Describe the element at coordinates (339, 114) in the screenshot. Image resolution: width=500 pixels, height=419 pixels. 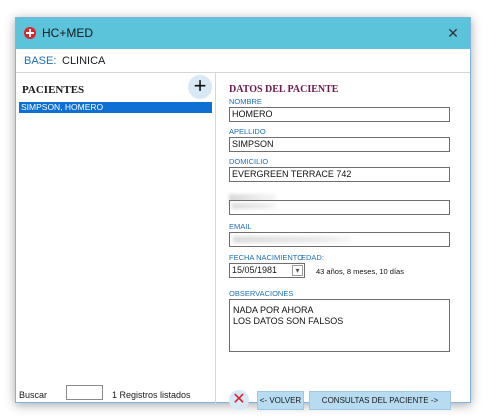
I see `nombre-field: HOMERO` at that location.